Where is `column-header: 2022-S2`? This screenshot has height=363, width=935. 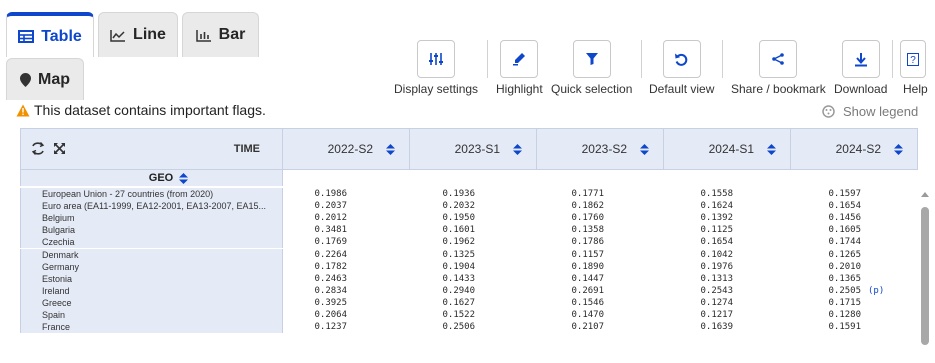 column-header: 2022-S2 is located at coordinates (346, 149).